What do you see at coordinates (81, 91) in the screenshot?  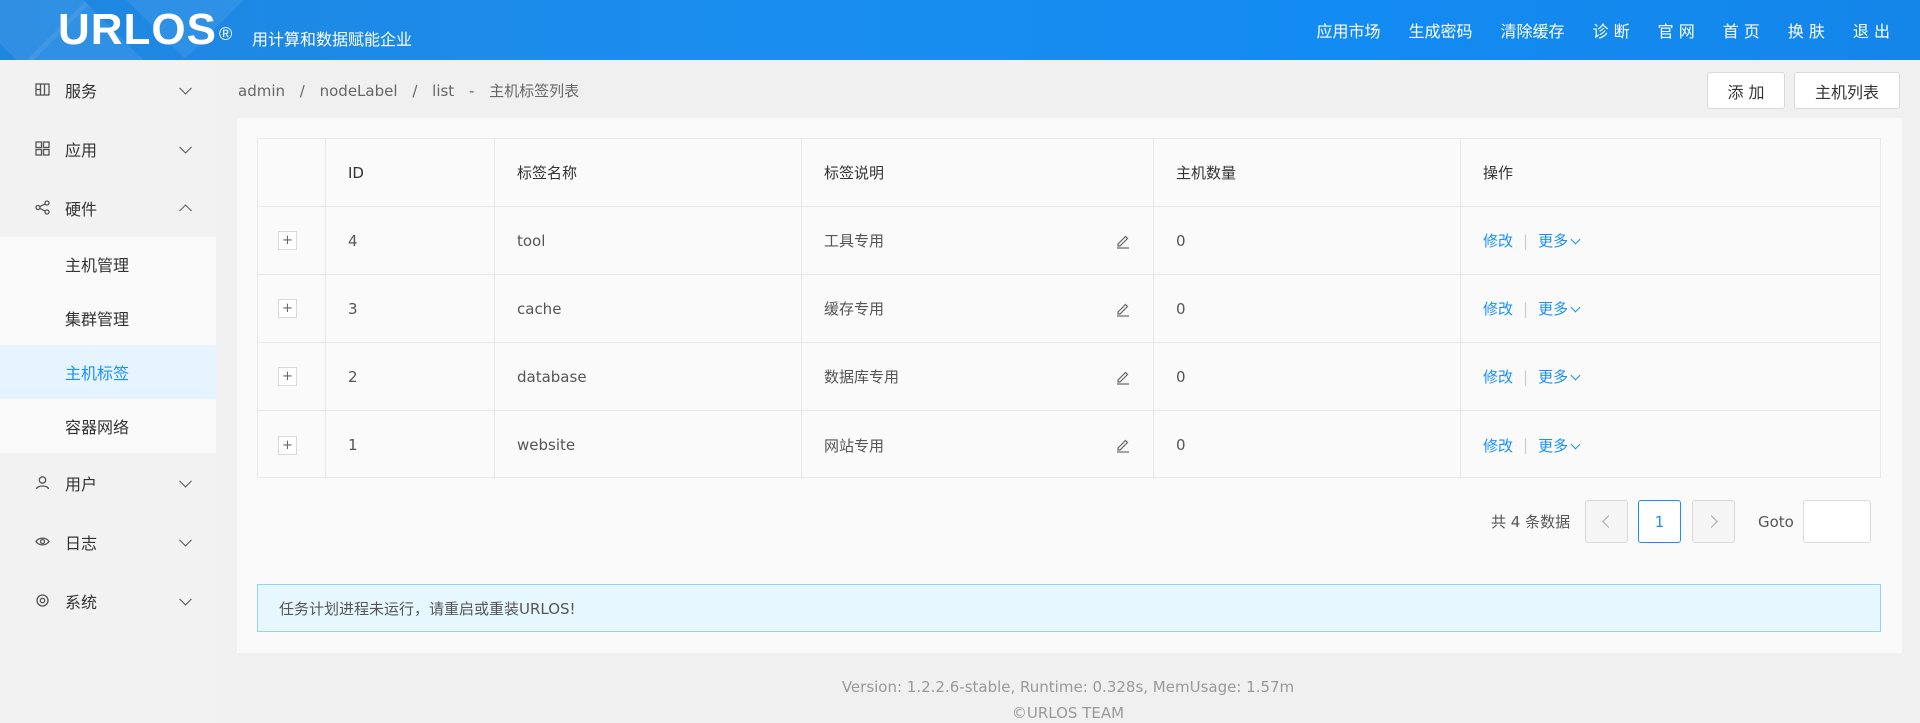 I see `sidebar-item-label: 服务` at bounding box center [81, 91].